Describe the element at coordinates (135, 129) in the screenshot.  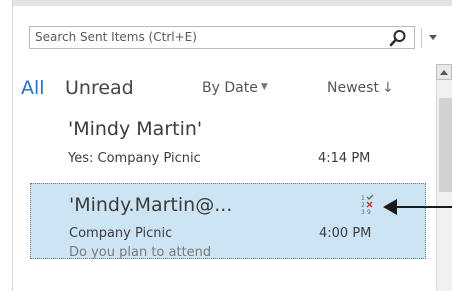
I see `message-sender: 'Mindy Martin'` at that location.